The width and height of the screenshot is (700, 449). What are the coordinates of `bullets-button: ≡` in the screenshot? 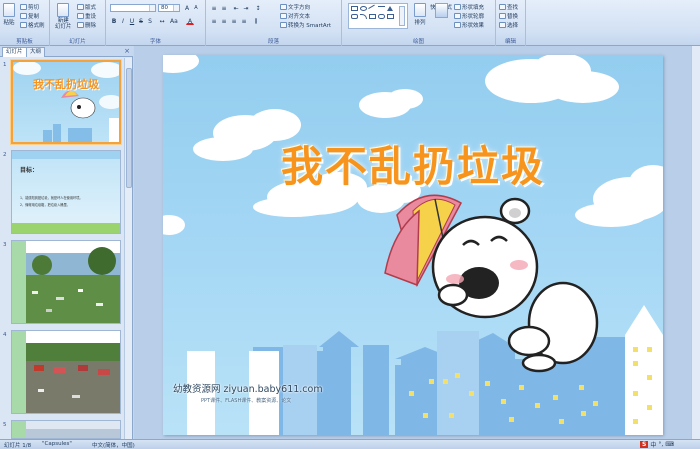 It's located at (214, 8).